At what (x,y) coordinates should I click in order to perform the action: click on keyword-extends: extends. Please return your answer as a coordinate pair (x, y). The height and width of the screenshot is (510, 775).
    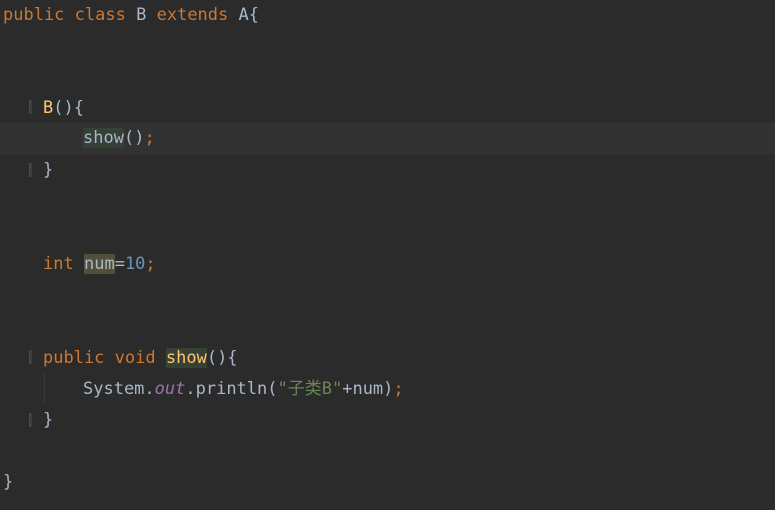
    Looking at the image, I should click on (192, 15).